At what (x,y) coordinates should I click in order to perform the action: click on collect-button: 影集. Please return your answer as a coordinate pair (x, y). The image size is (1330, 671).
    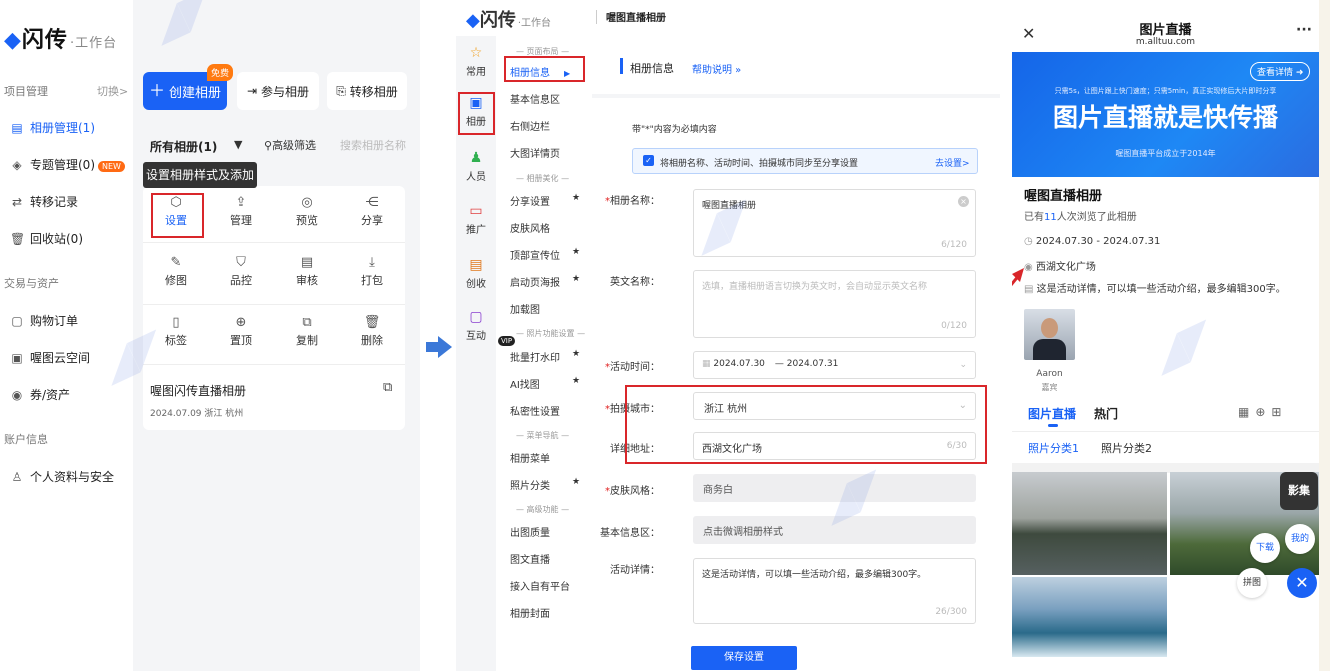
    Looking at the image, I should click on (1299, 491).